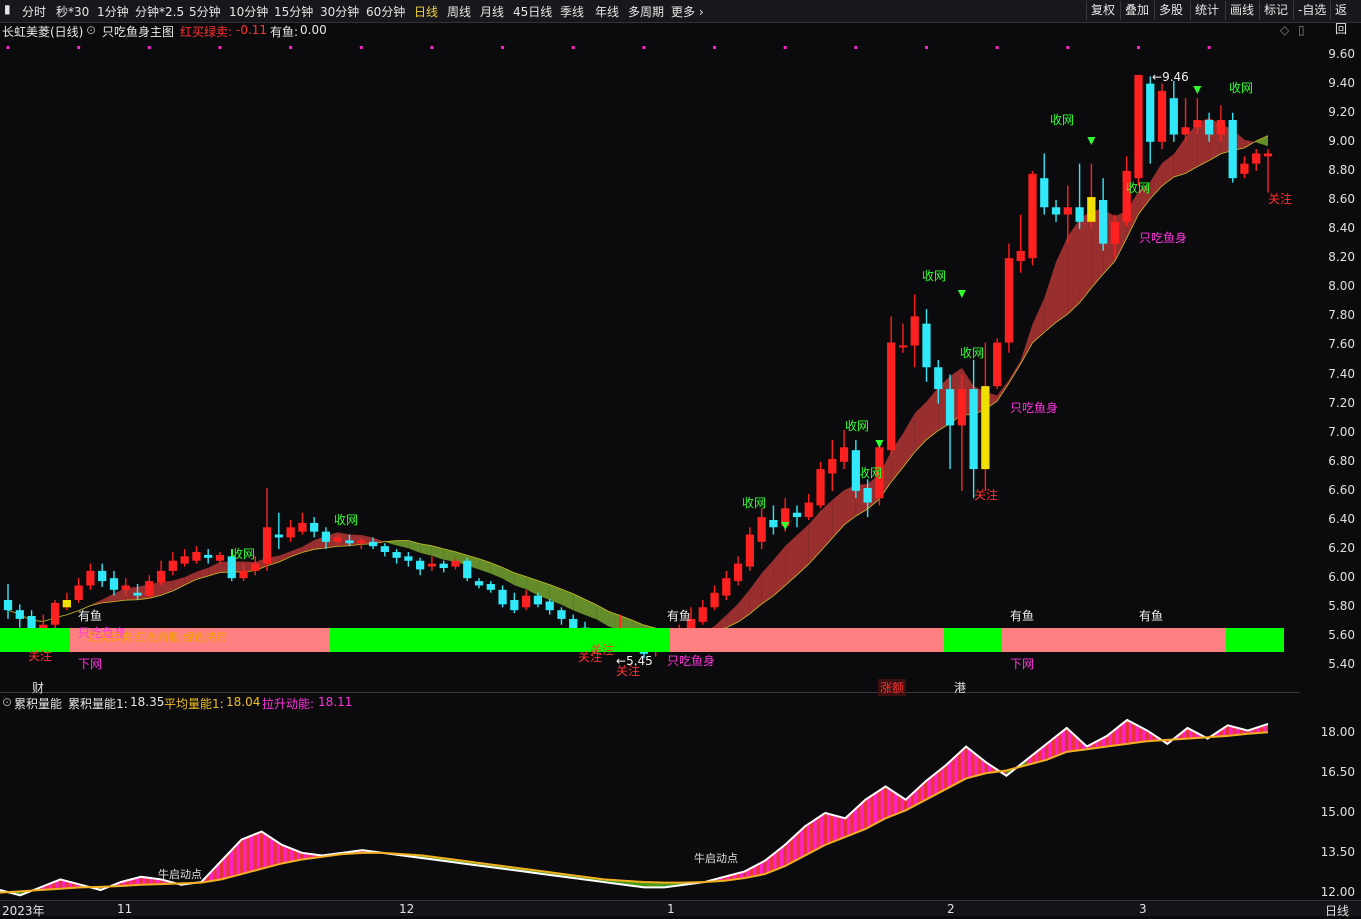  I want to click on highlight-candle, so click(1091, 209).